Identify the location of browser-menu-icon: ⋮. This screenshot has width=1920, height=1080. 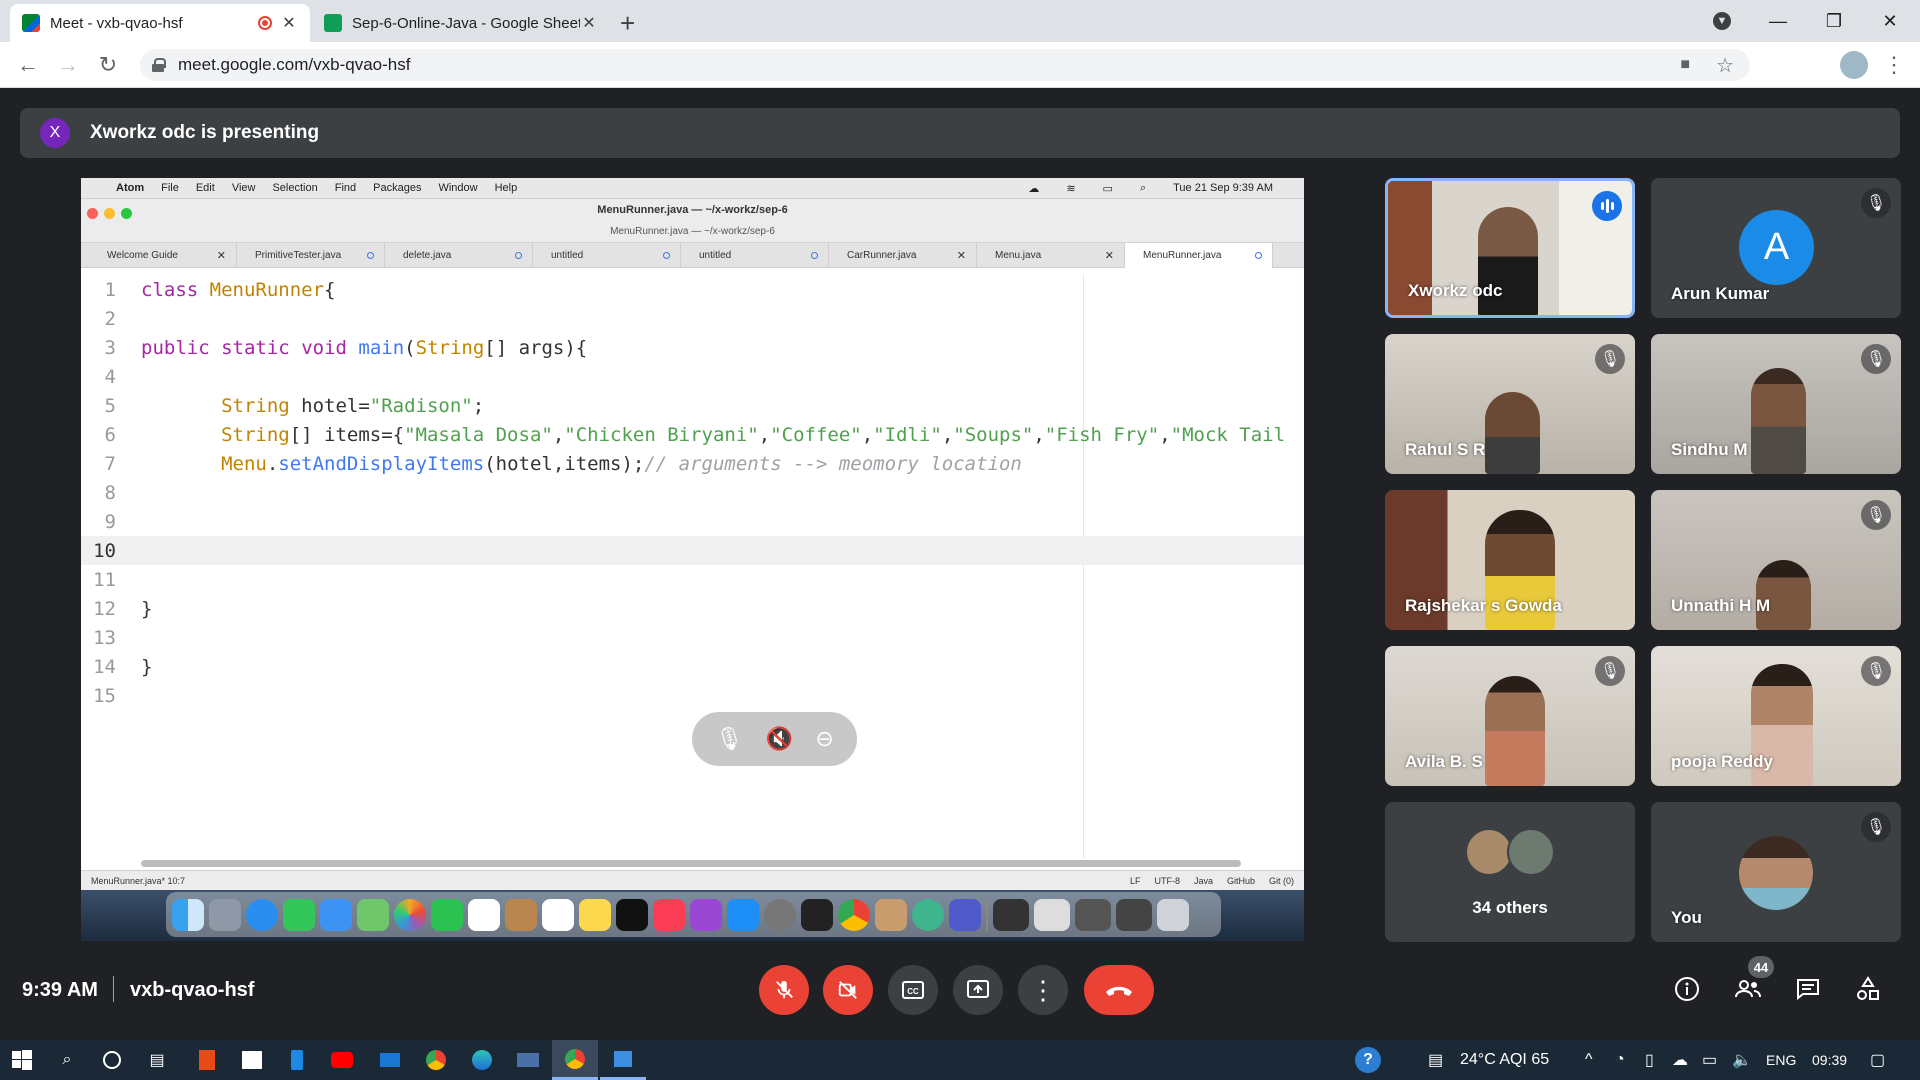
(1894, 65).